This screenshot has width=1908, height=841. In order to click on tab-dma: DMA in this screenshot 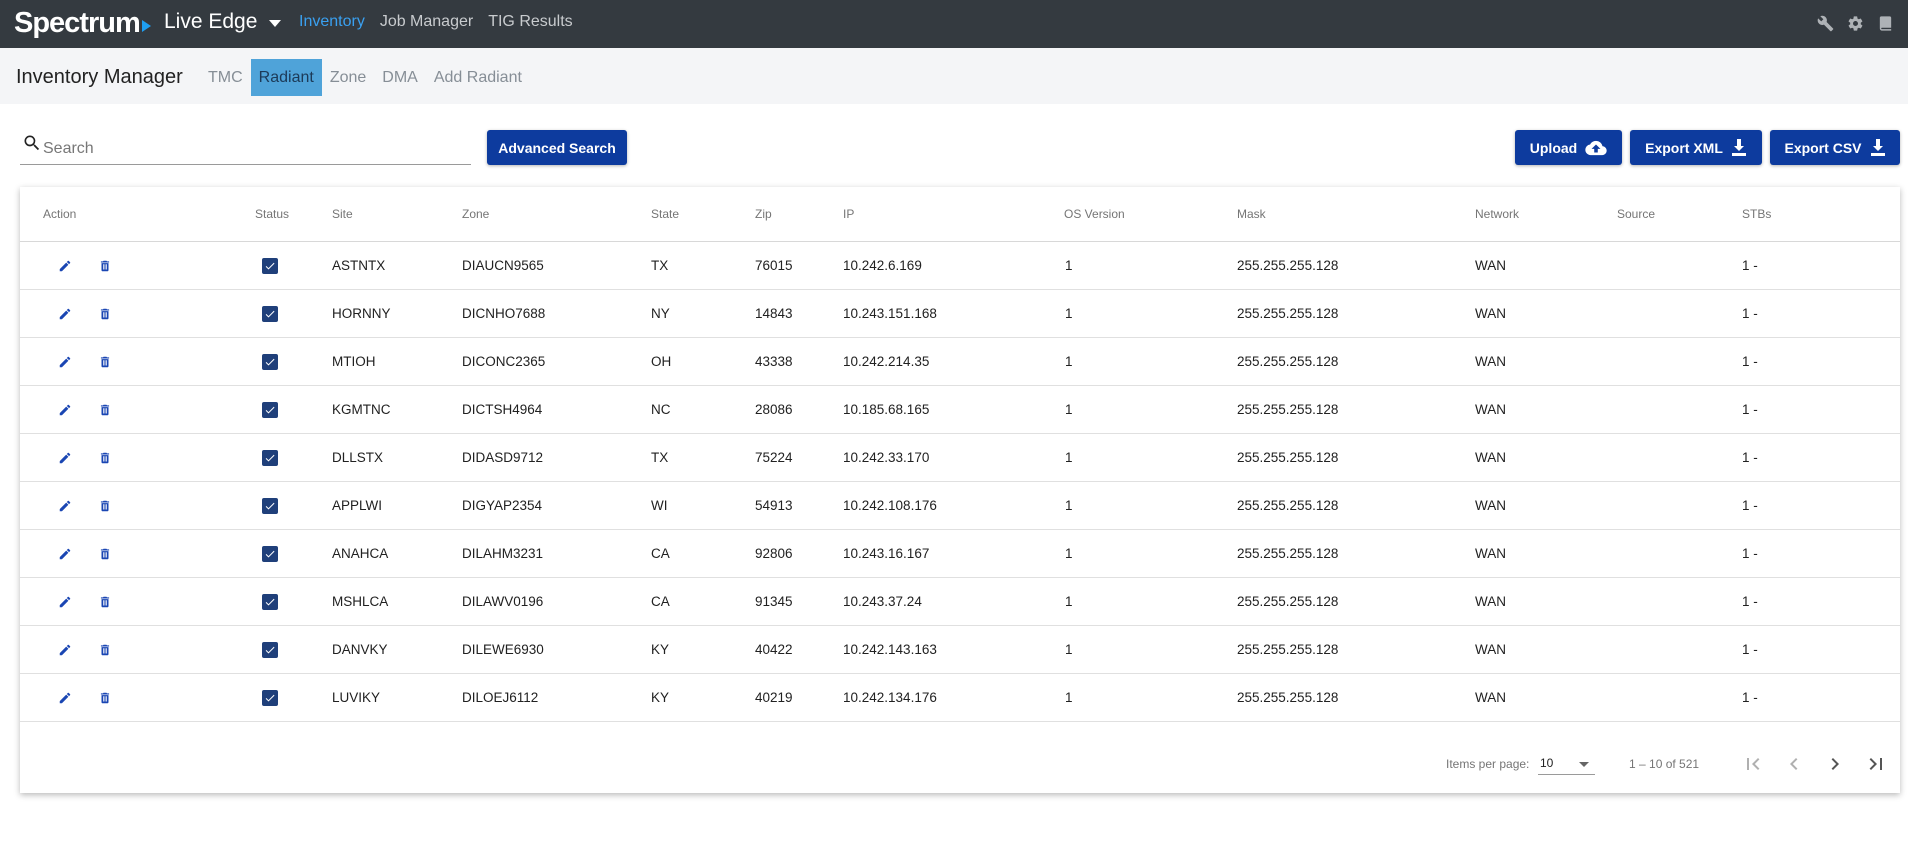, I will do `click(400, 77)`.